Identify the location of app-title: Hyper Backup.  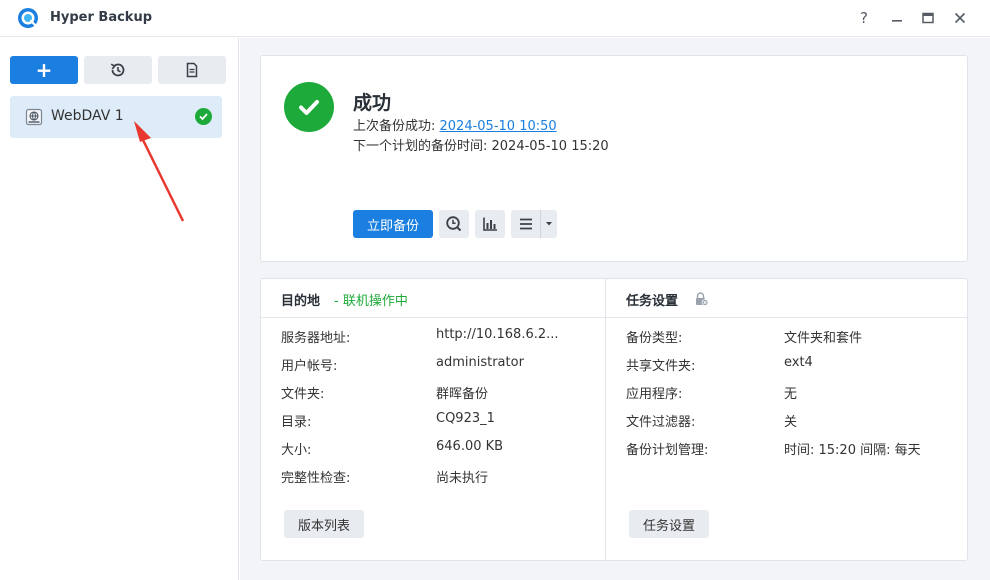
(101, 17).